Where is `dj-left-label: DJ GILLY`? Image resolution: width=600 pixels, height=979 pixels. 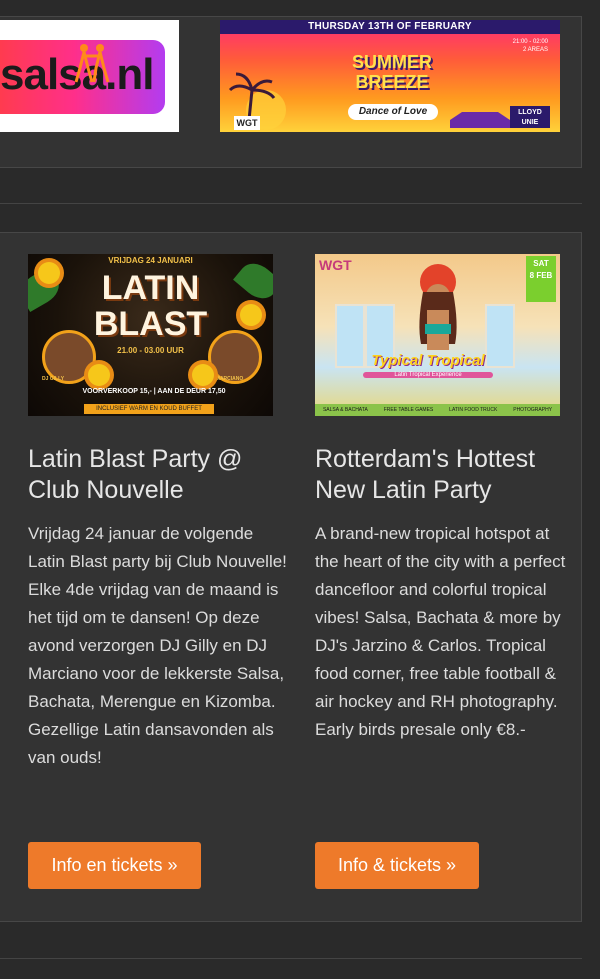
dj-left-label: DJ GILLY is located at coordinates (53, 379).